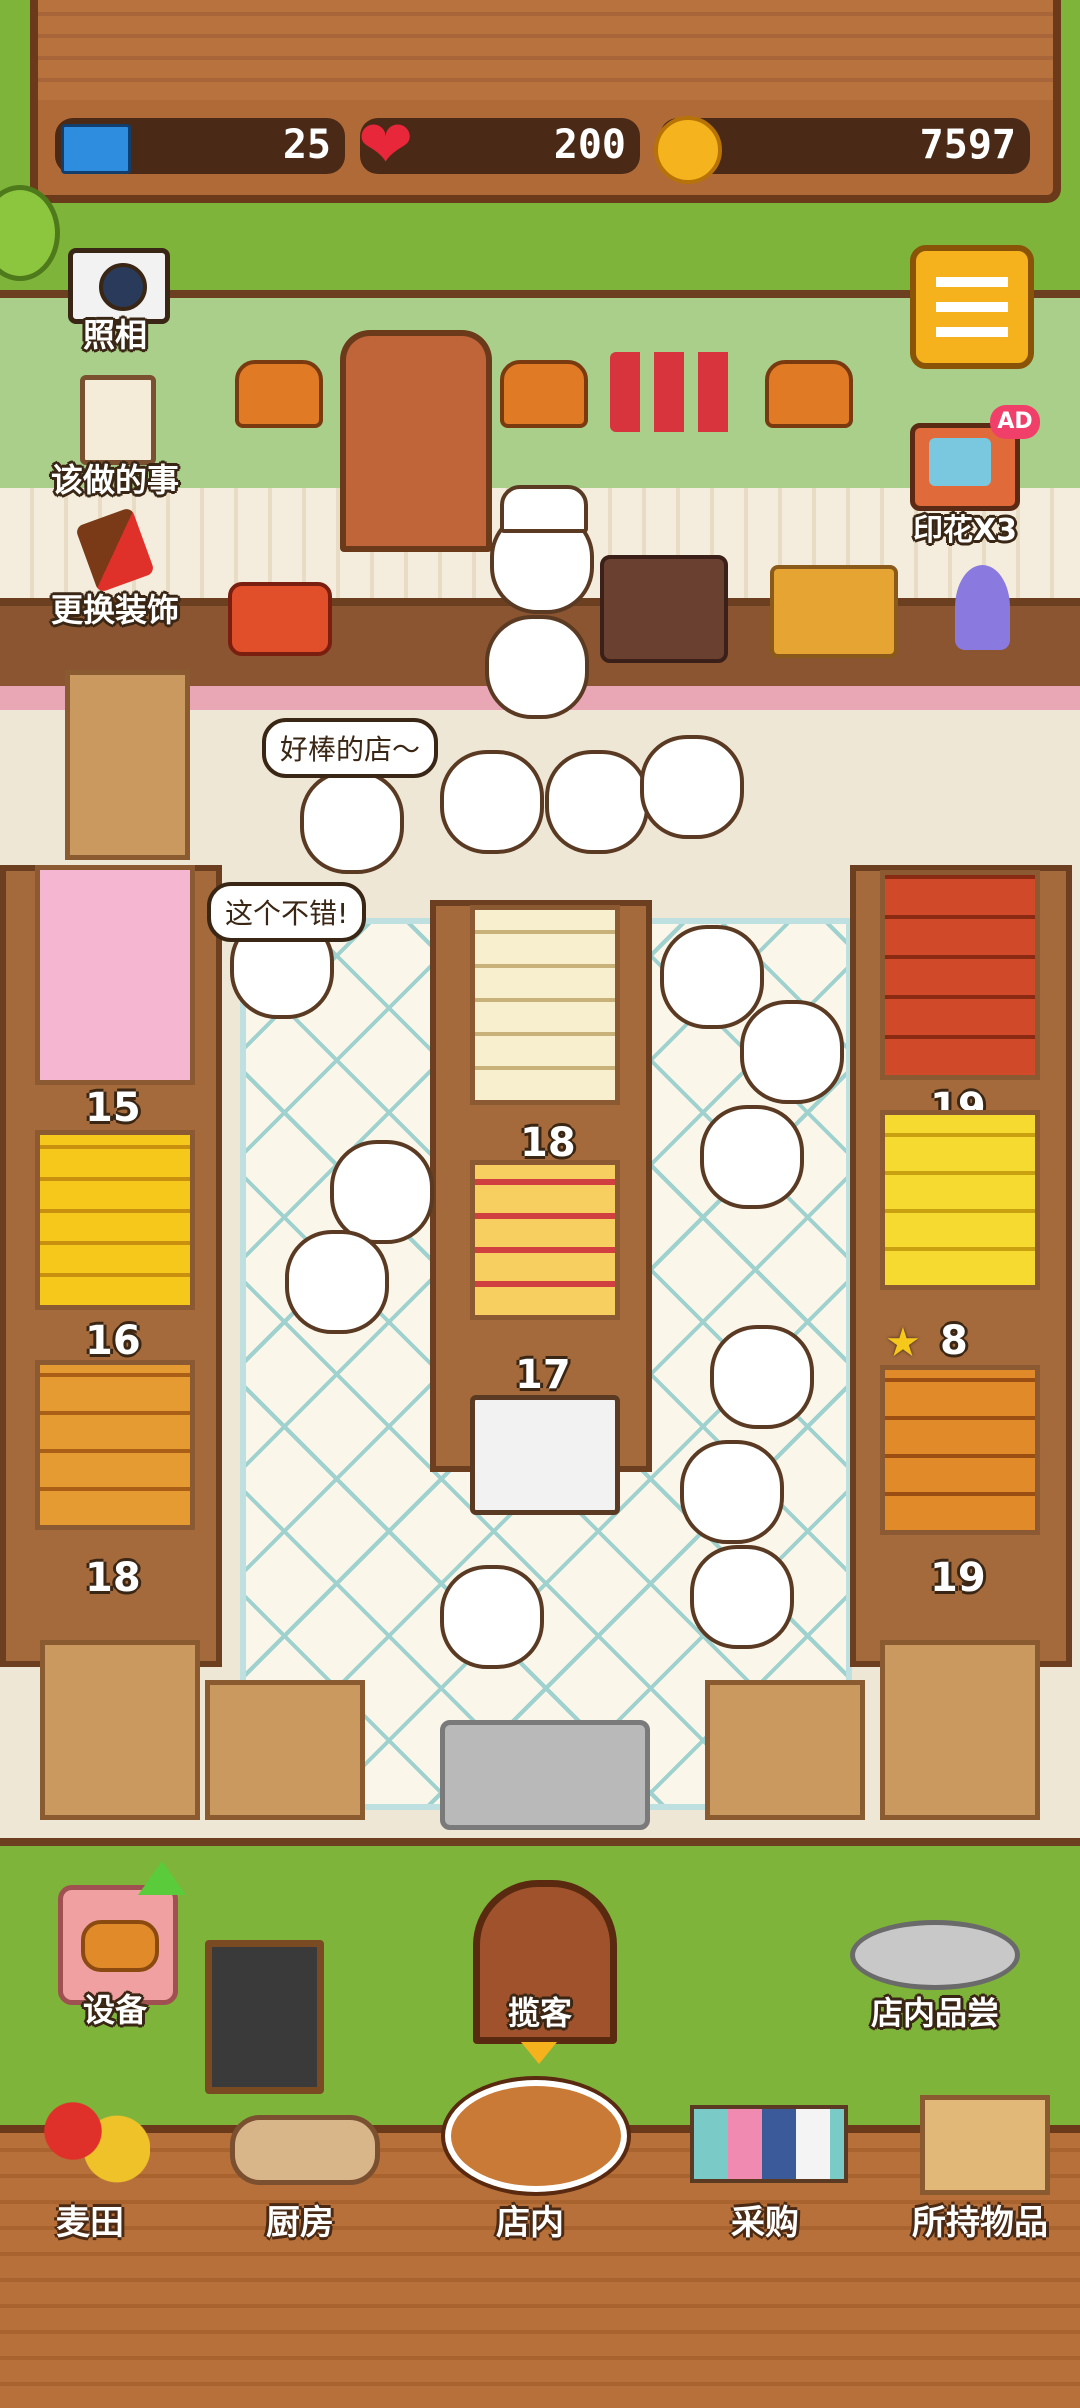  I want to click on arrow-up-icon, so click(162, 1878).